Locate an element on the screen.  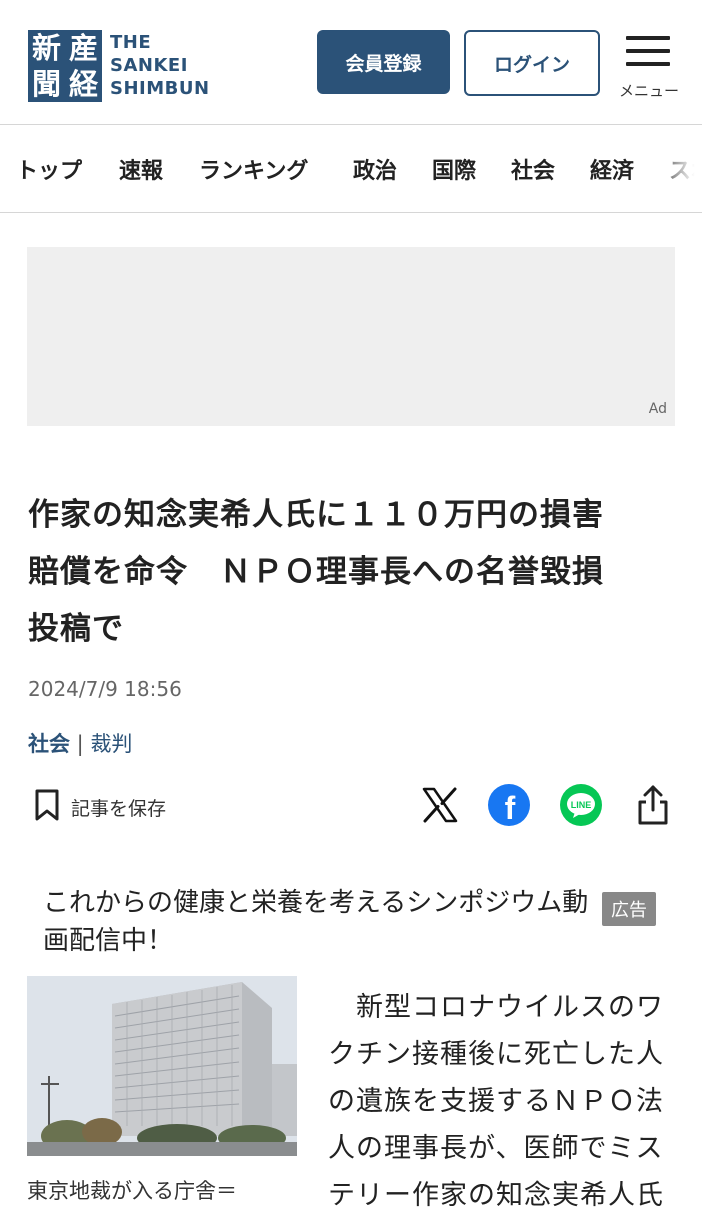
register-button: 会員登録 is located at coordinates (383, 62).